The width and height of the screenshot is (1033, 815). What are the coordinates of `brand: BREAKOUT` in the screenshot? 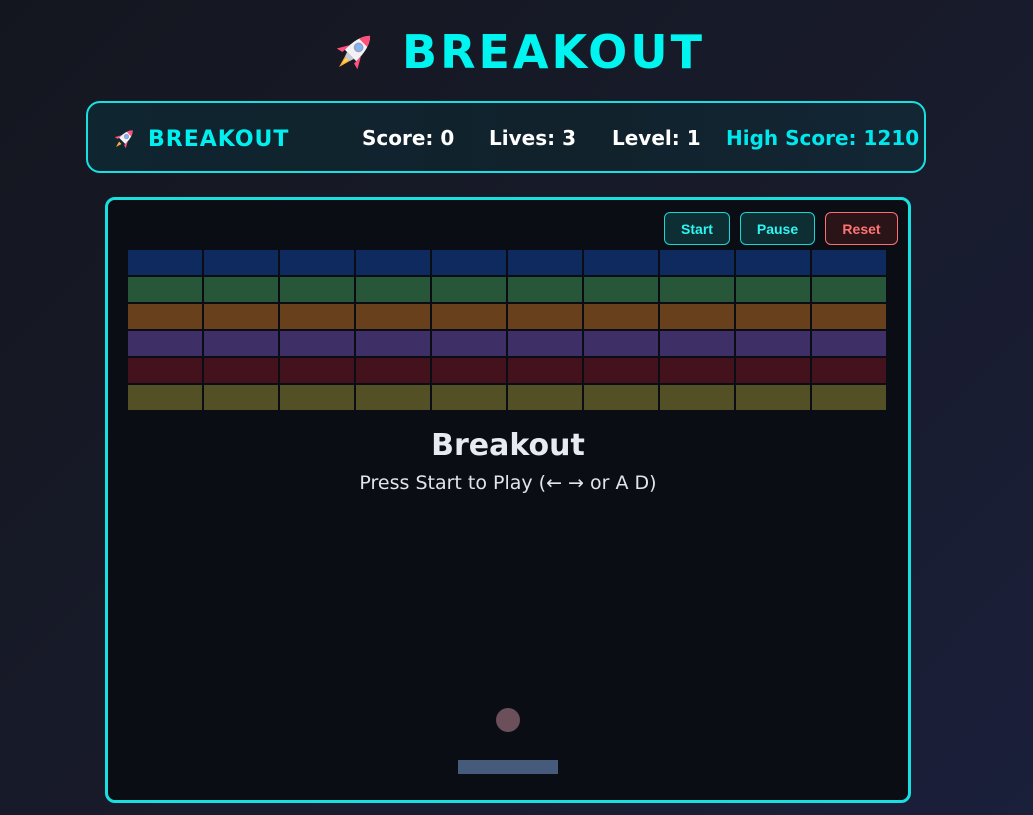 It's located at (199, 139).